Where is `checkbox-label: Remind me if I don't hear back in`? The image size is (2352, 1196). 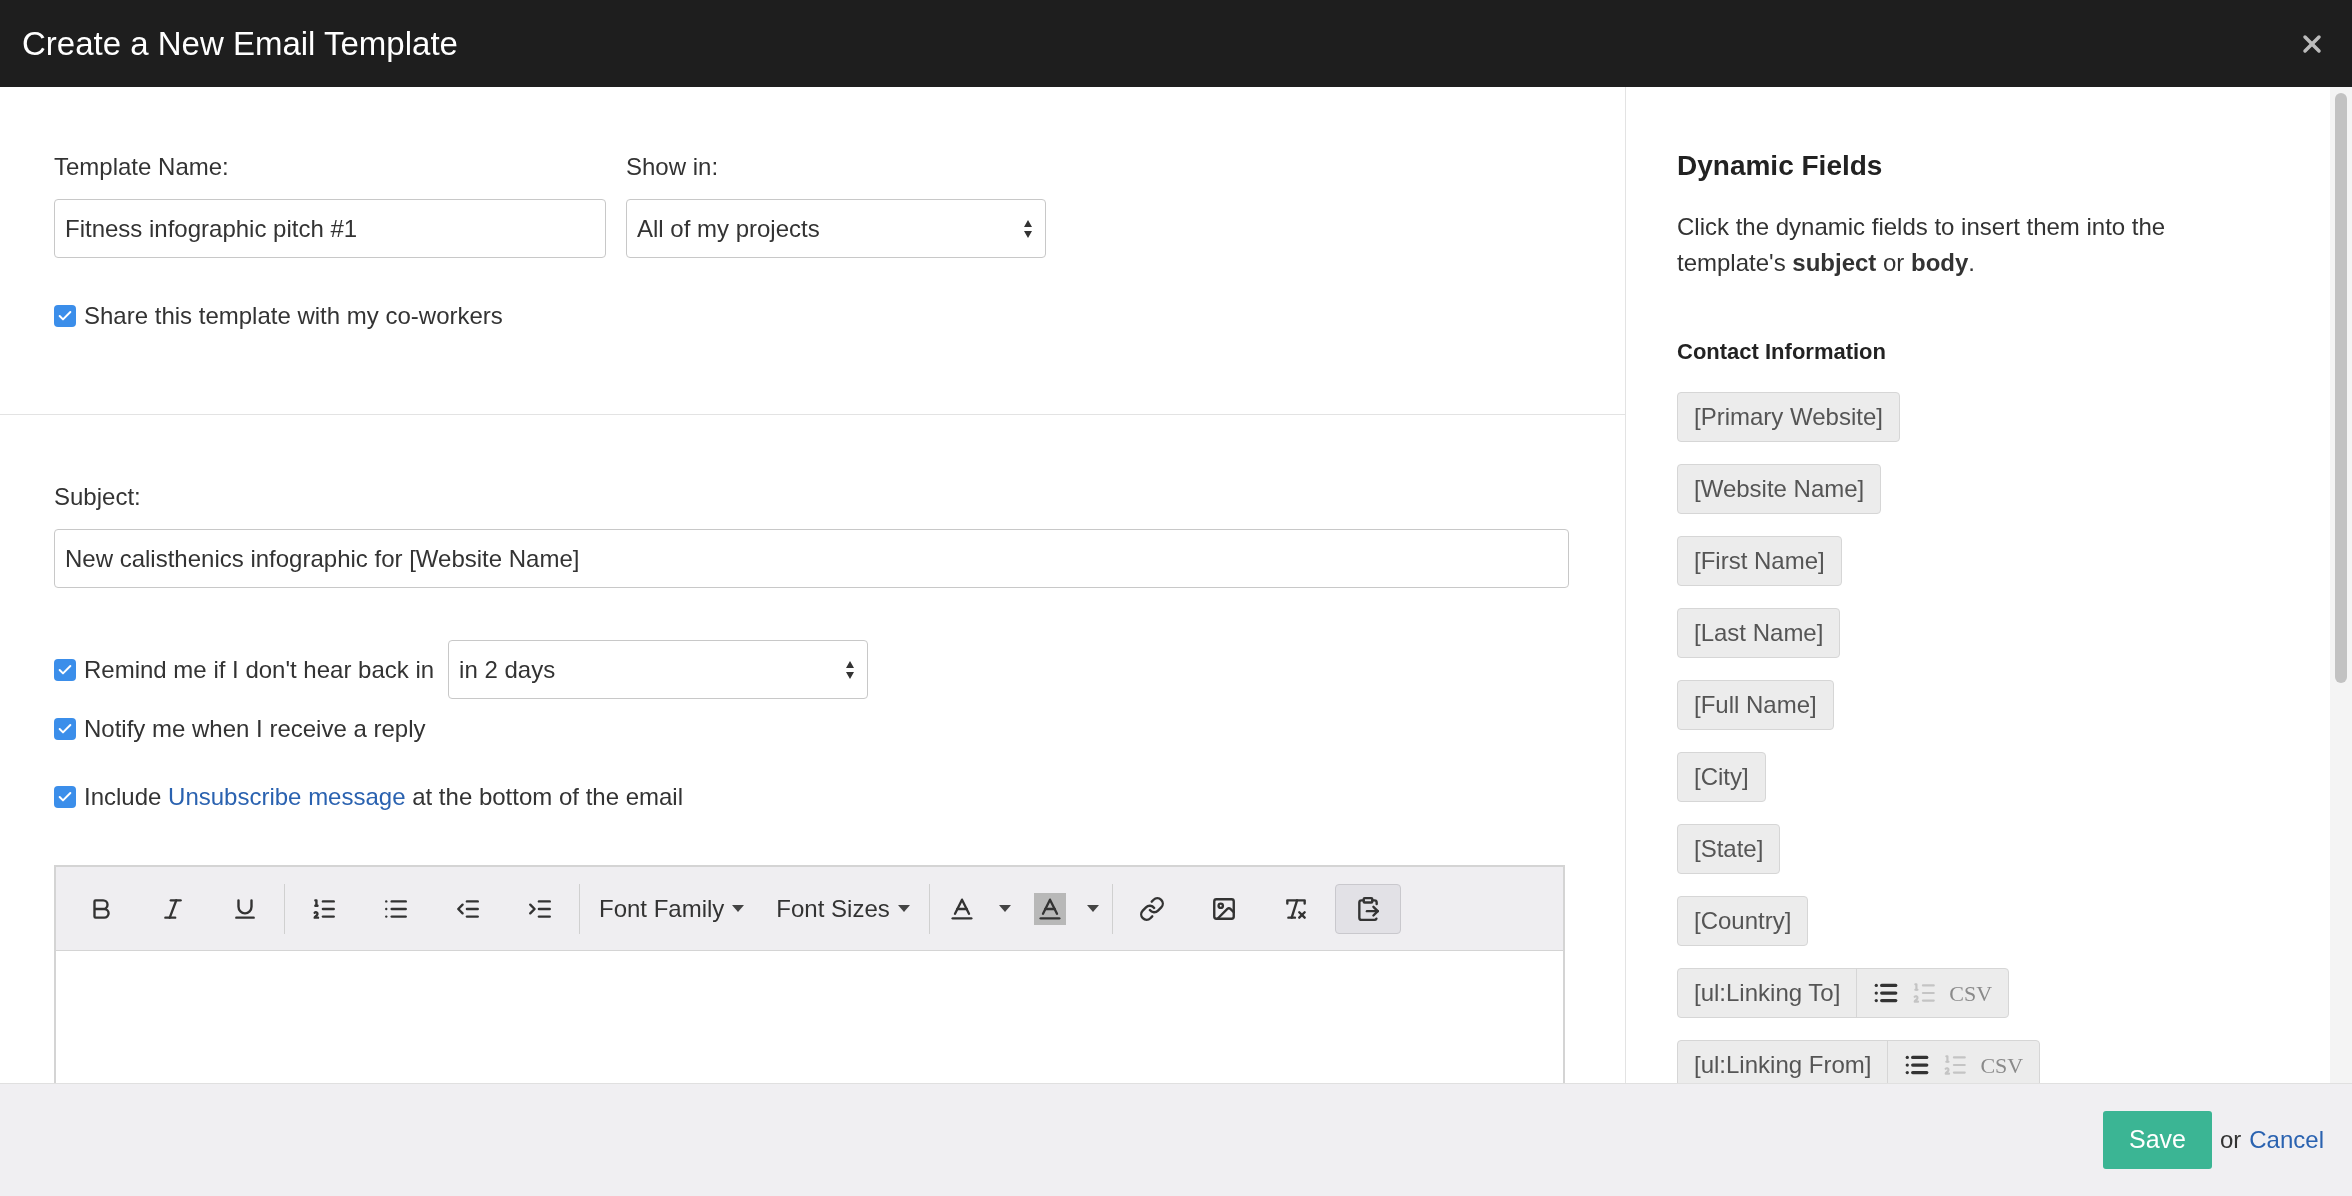
checkbox-label: Remind me if I don't hear back in is located at coordinates (259, 669).